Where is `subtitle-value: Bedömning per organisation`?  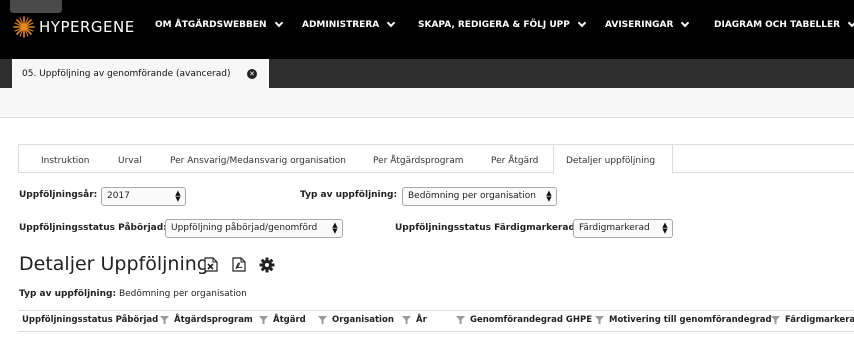 subtitle-value: Bedömning per organisation is located at coordinates (182, 294).